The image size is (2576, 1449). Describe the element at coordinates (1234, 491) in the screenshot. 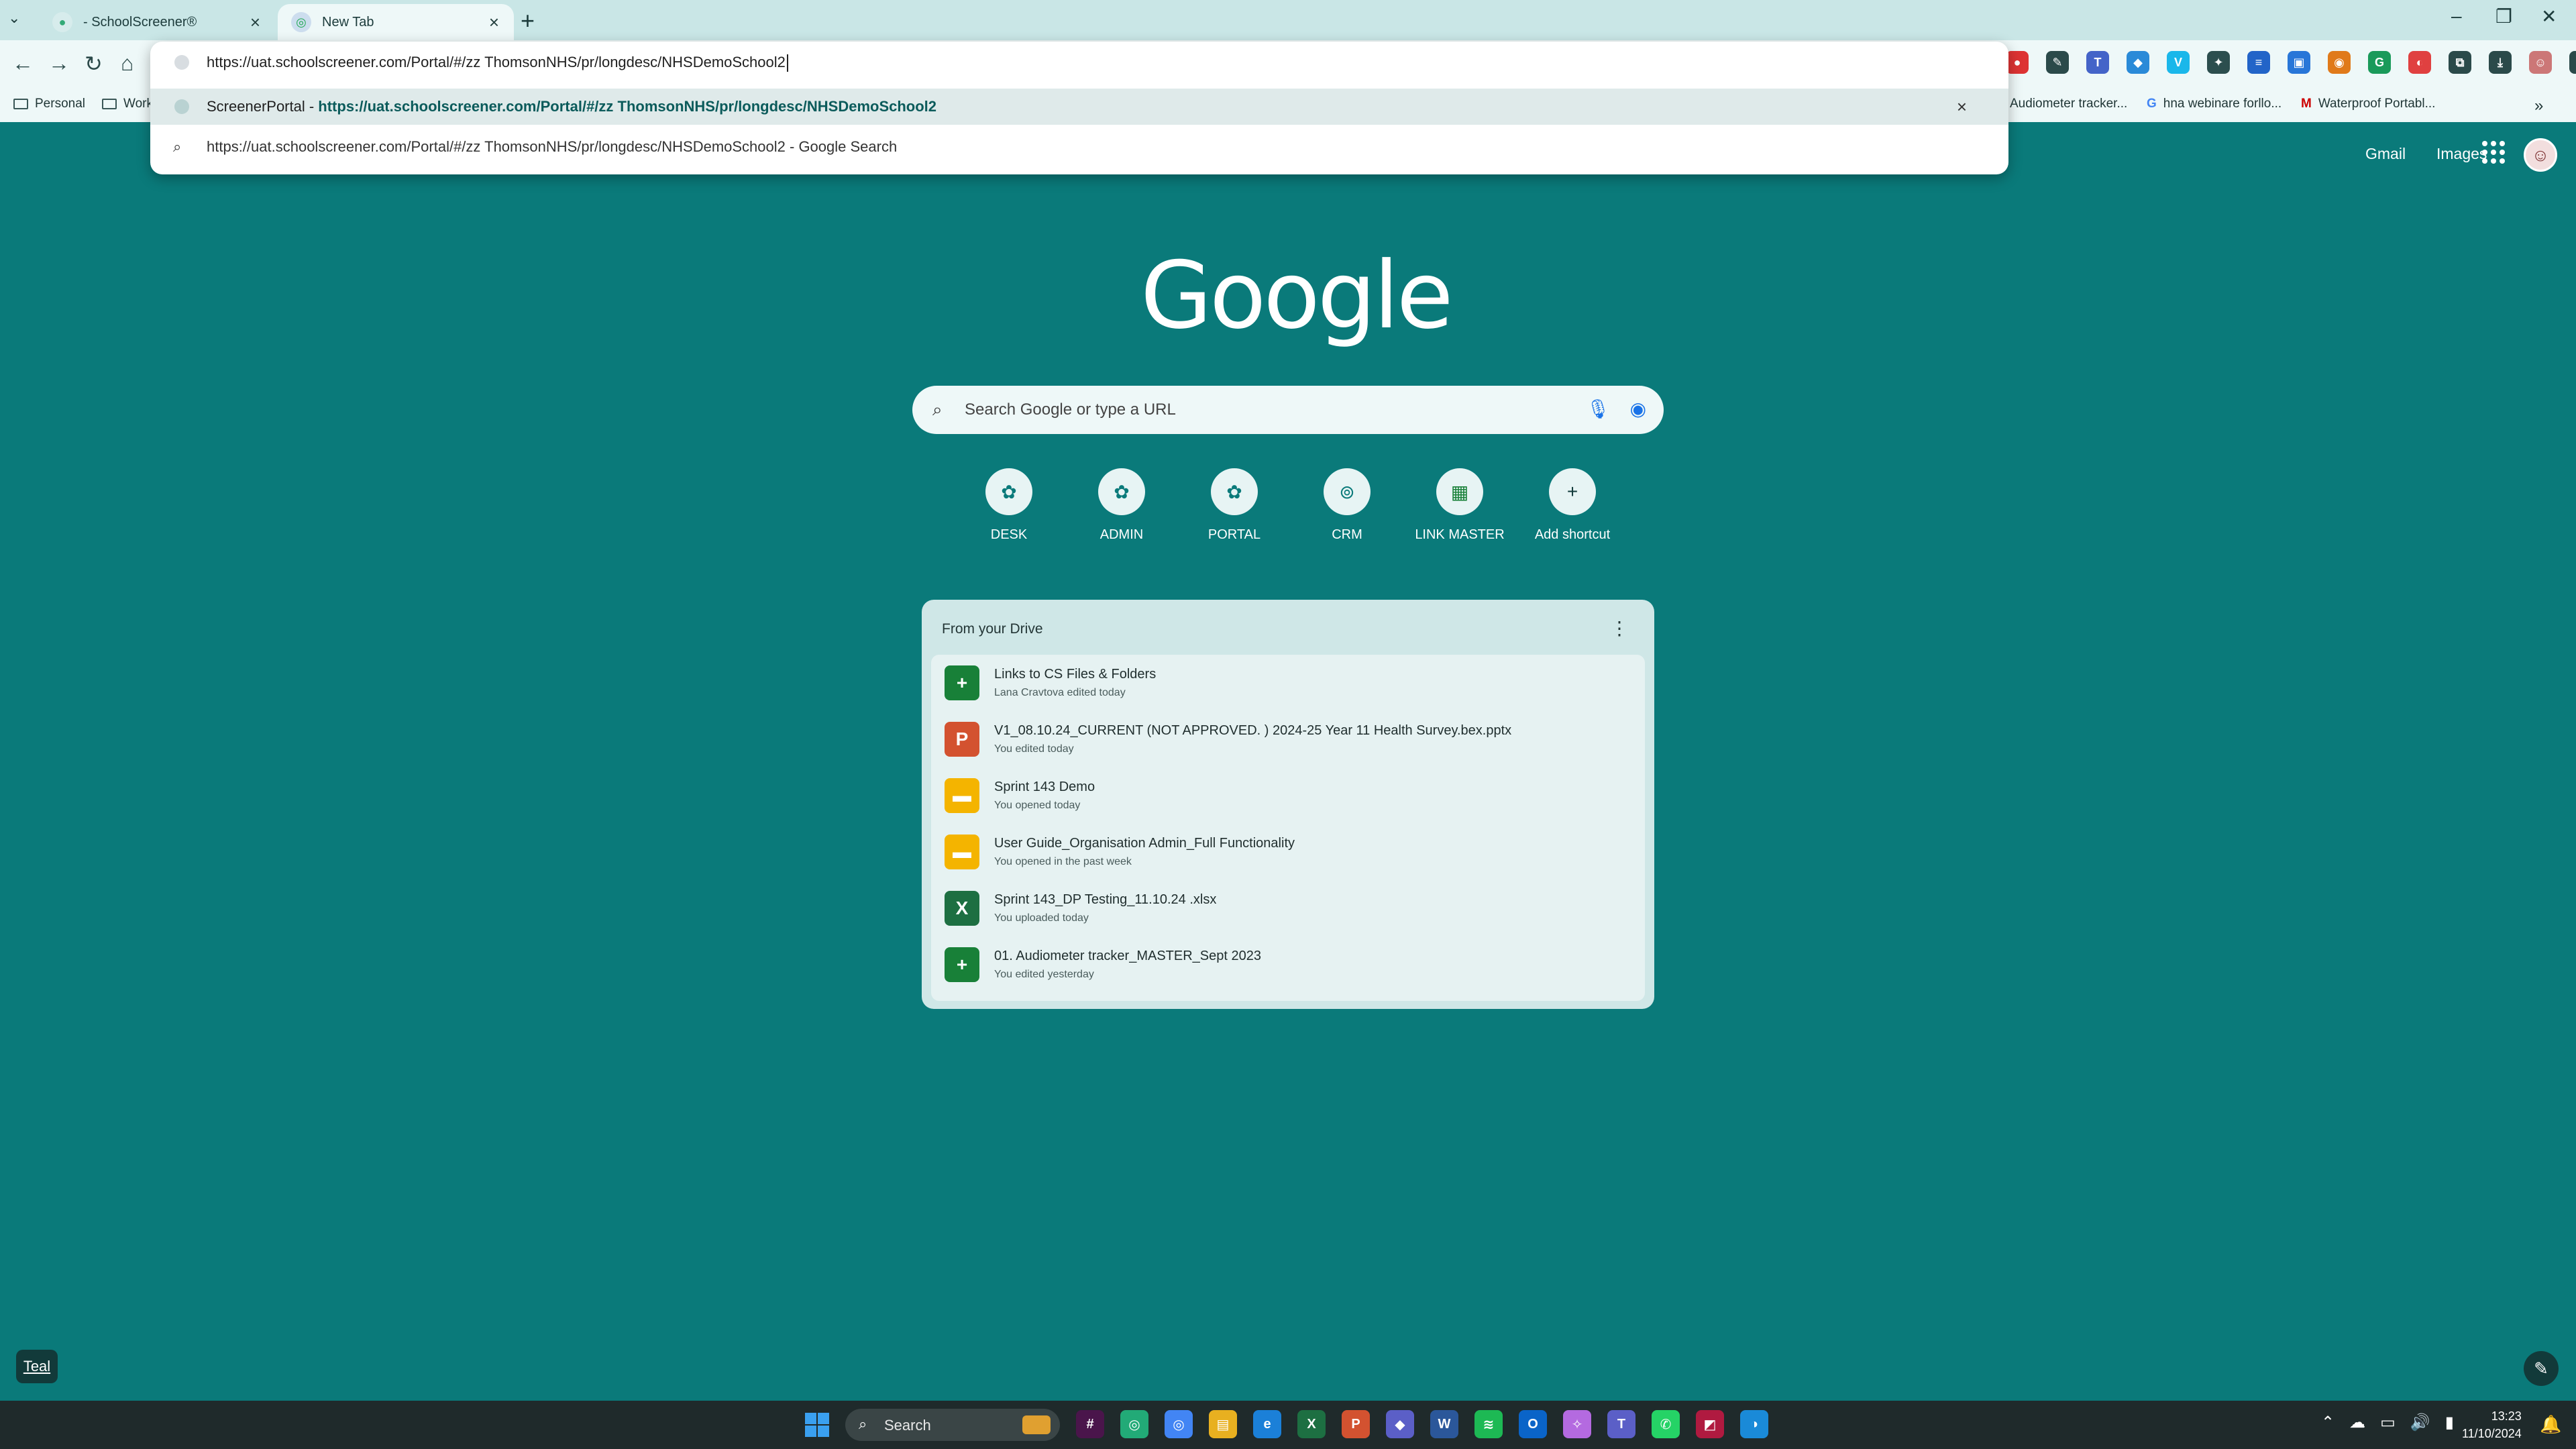

I see `portal-favicon-icon: ✿` at that location.